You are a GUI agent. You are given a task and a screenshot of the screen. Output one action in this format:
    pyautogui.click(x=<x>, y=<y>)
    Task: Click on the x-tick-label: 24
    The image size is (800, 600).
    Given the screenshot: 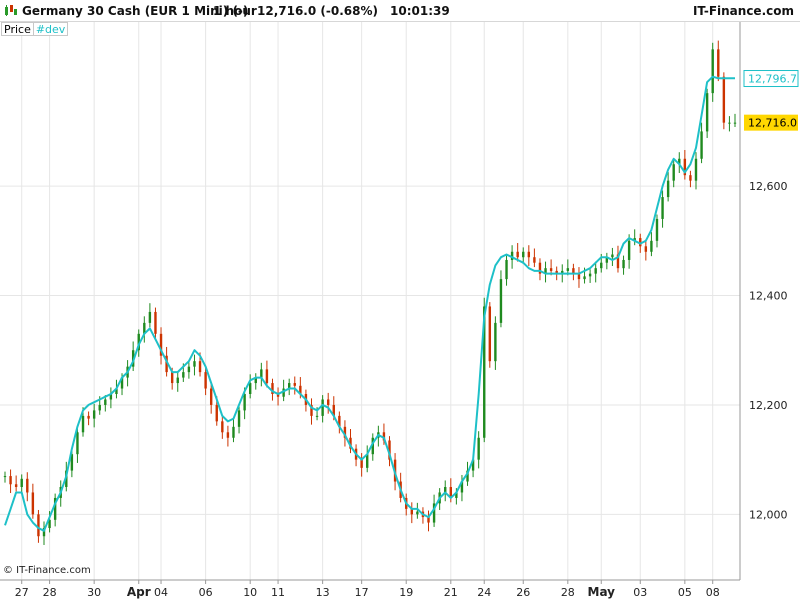 What is the action you would take?
    pyautogui.click(x=484, y=592)
    